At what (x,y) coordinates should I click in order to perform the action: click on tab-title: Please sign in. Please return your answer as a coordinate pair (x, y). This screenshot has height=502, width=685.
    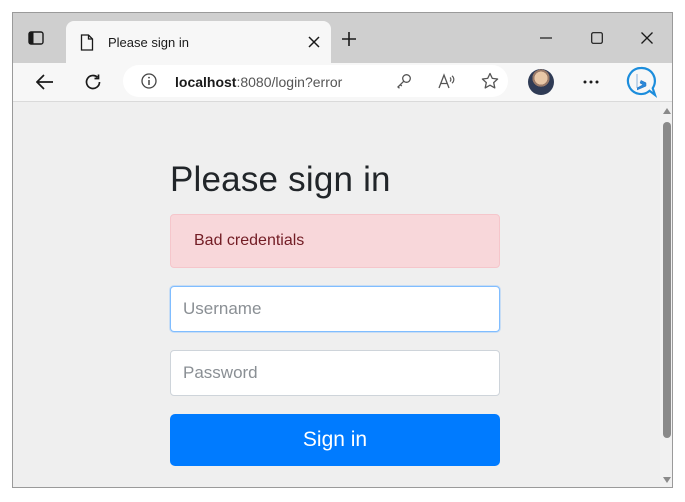
    Looking at the image, I should click on (148, 42).